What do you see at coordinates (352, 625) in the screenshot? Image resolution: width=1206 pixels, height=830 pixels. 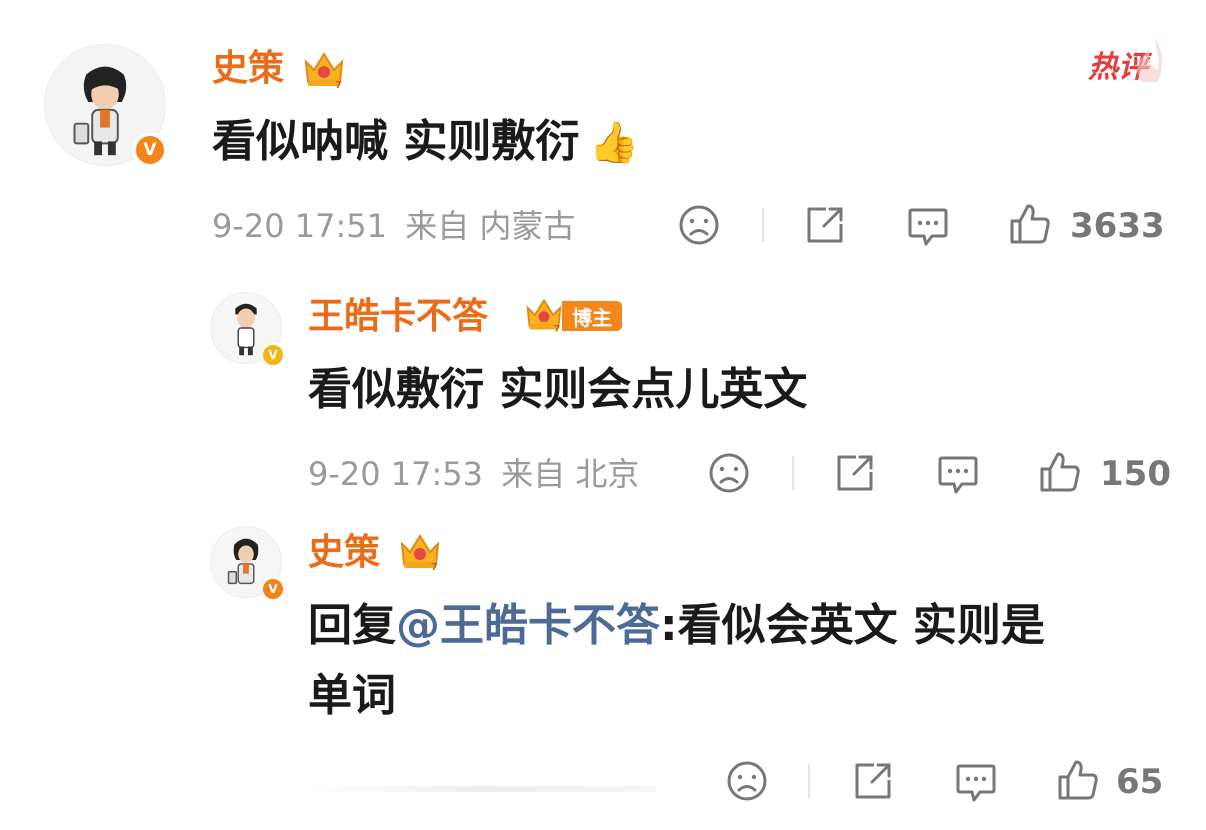 I see `reply-prefix: 回复` at bounding box center [352, 625].